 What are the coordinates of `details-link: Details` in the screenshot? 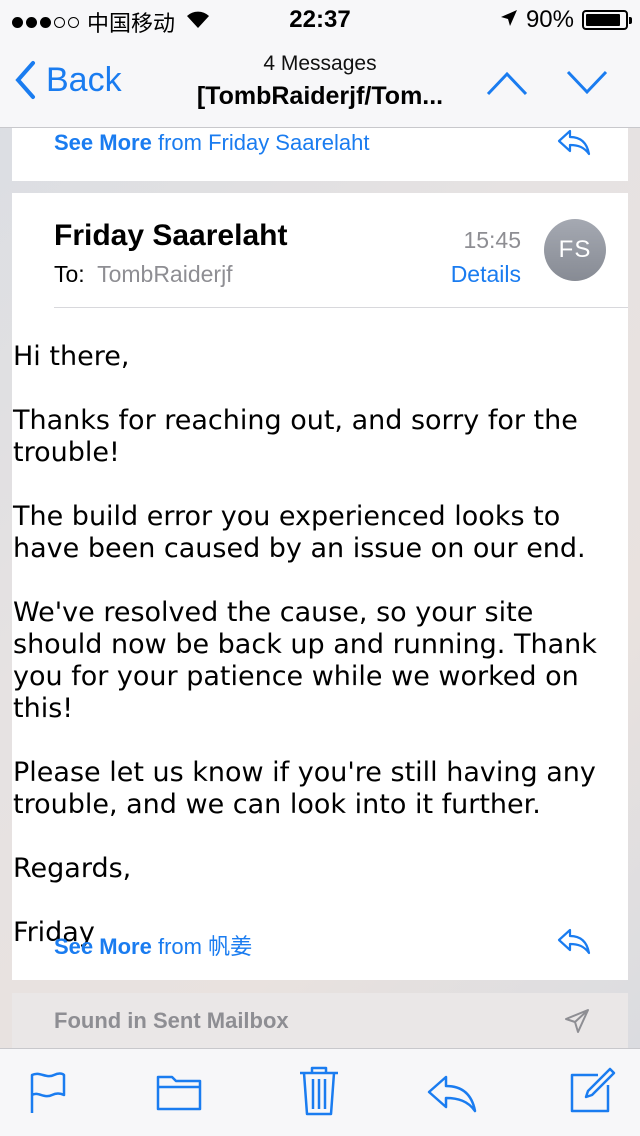 It's located at (486, 274).